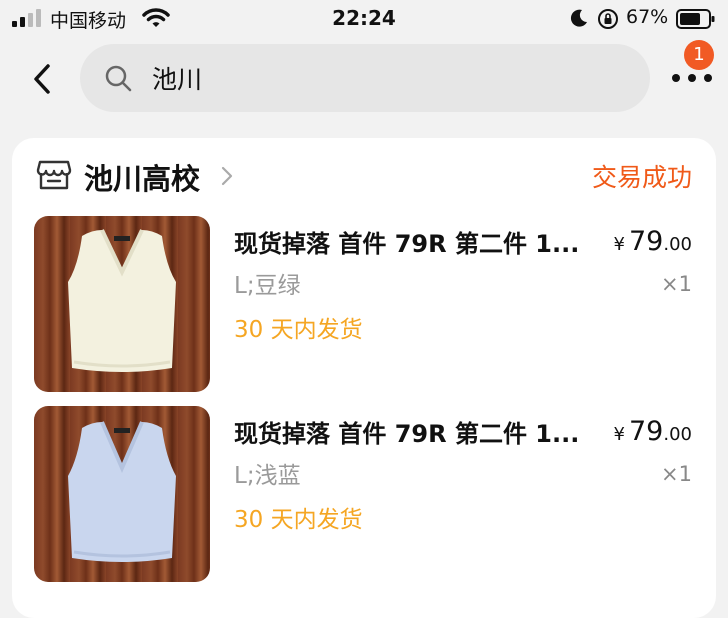  I want to click on search-query: 池川, so click(177, 79).